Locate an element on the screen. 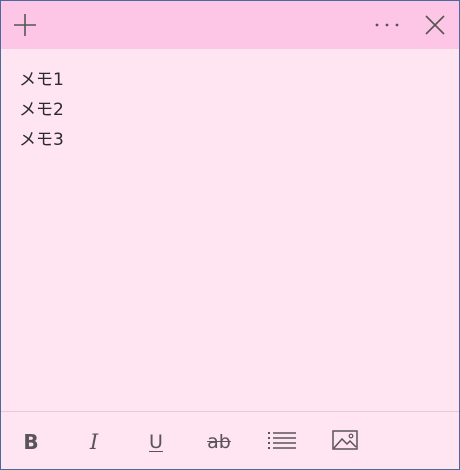 This screenshot has height=470, width=460. note-line: メモ2 is located at coordinates (41, 110).